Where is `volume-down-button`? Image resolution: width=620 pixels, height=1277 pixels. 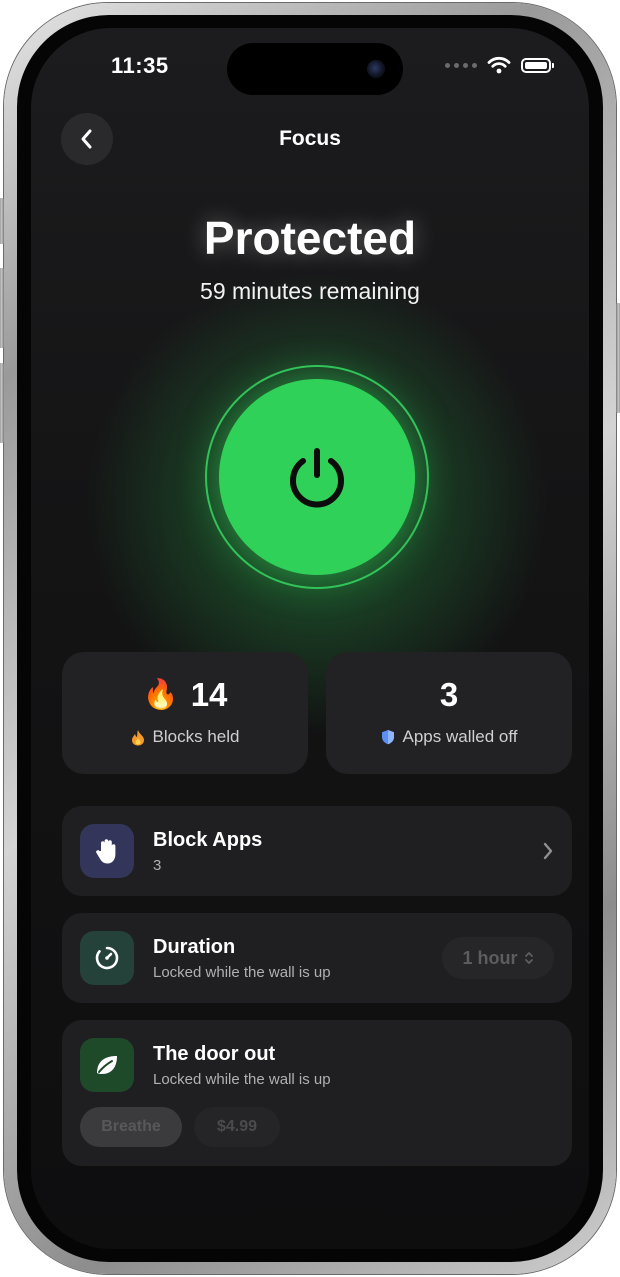
volume-down-button is located at coordinates (2, 403).